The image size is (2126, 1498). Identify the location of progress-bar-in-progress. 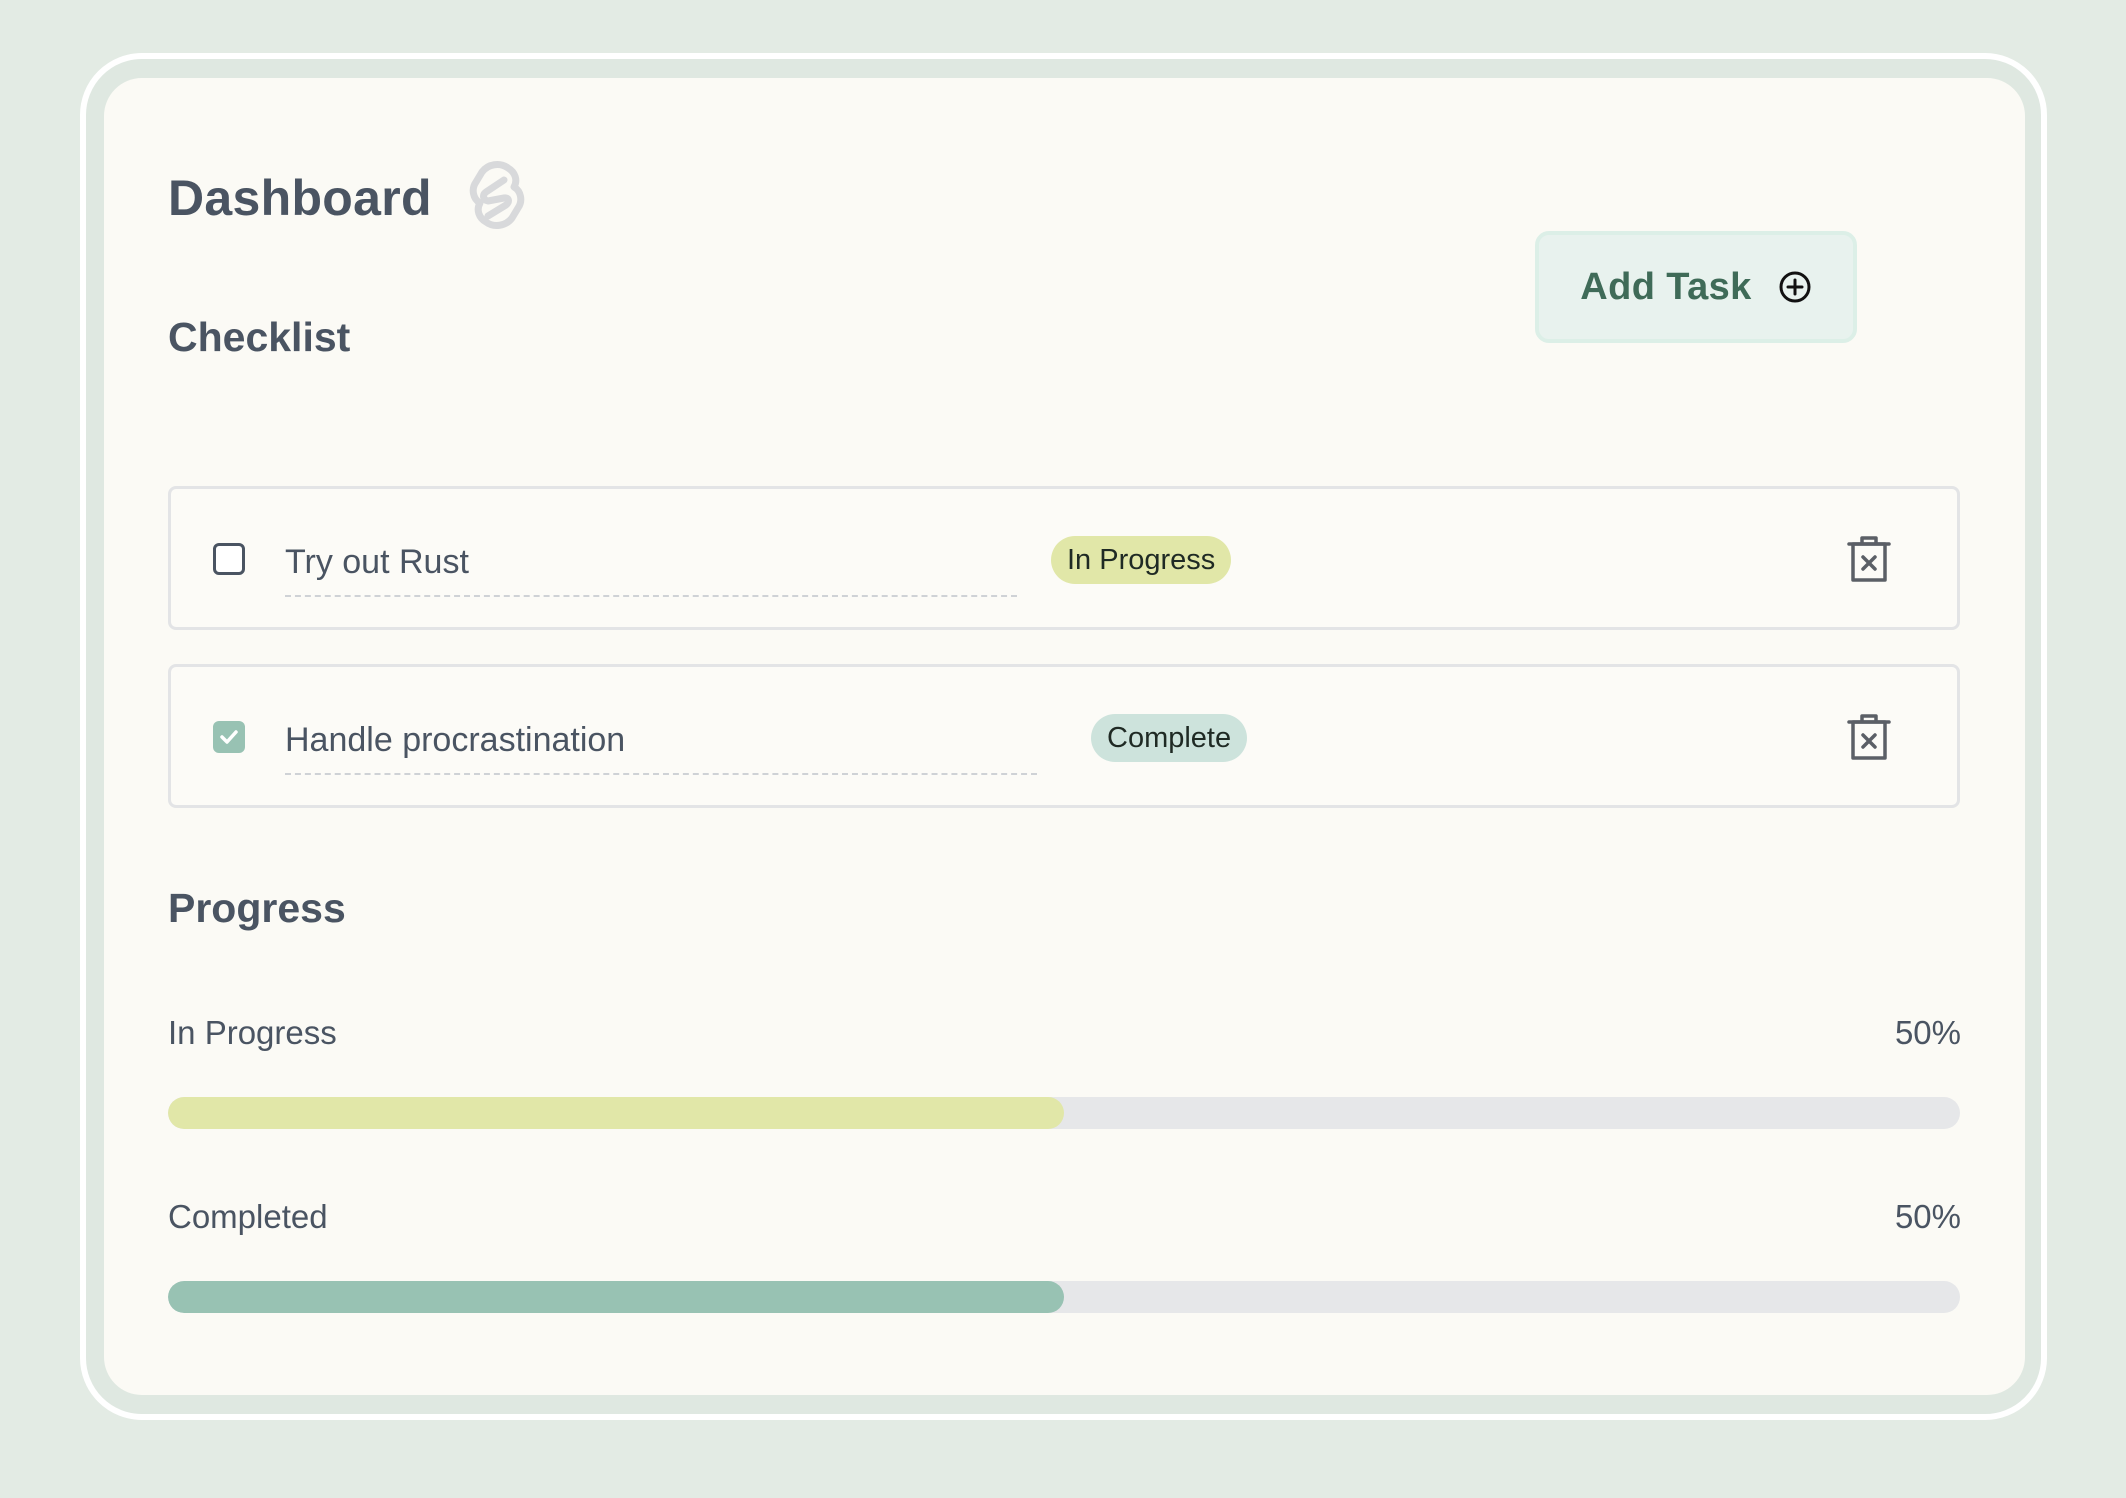
(1064, 1113).